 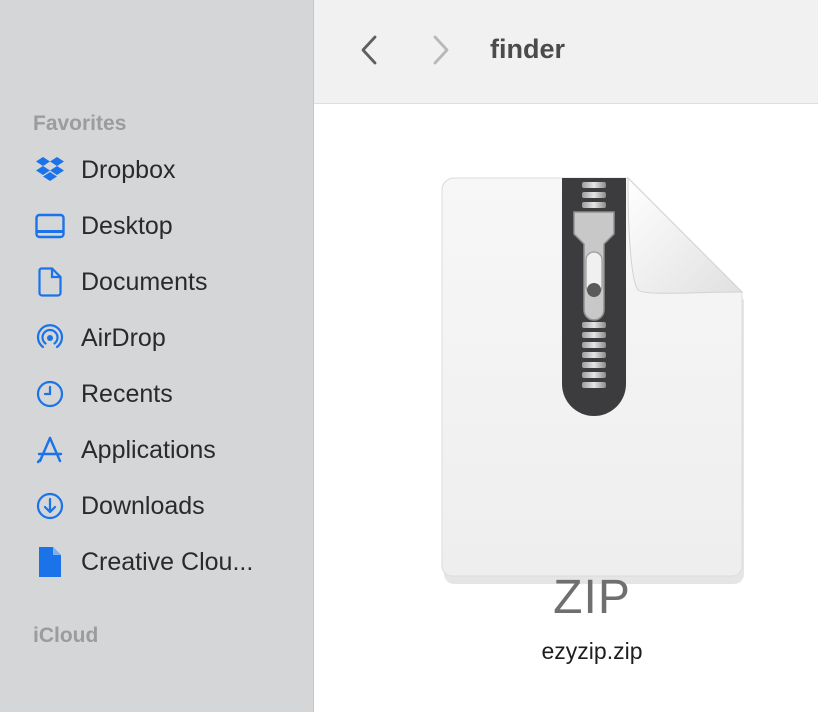 I want to click on clock-icon, so click(x=50, y=394).